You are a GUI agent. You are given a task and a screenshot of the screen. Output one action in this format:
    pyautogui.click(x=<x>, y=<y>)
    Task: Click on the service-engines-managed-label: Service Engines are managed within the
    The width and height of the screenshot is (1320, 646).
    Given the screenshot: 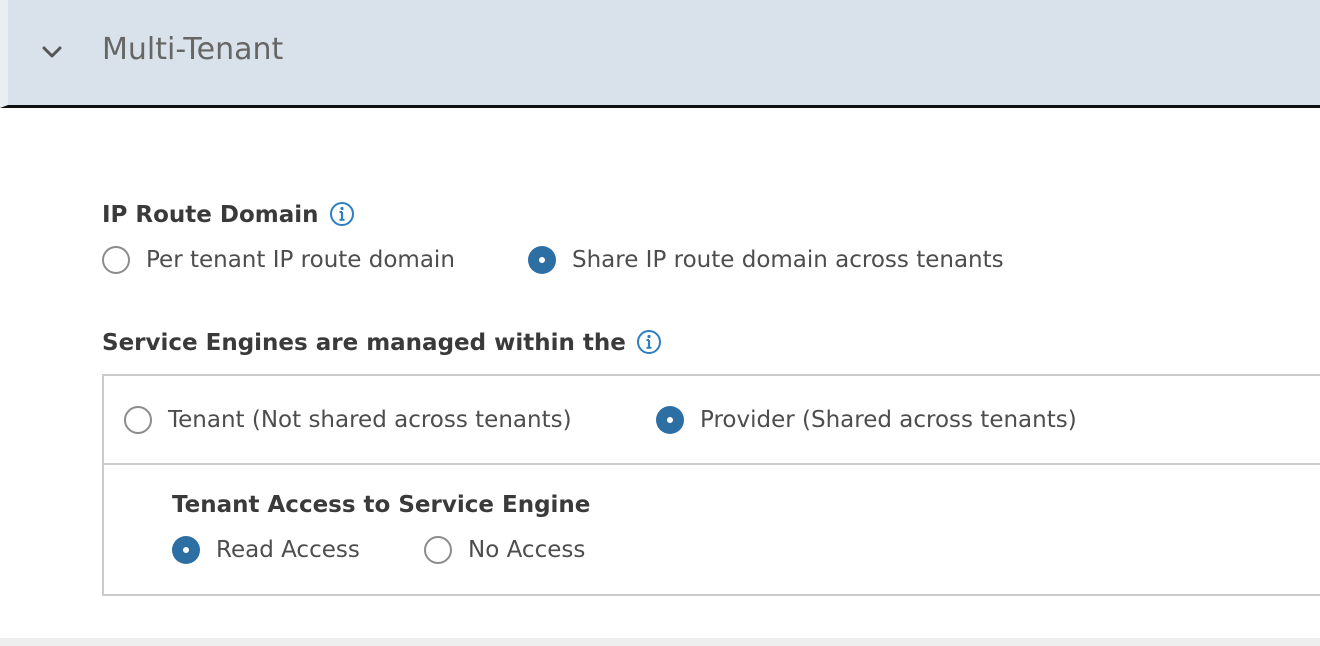 What is the action you would take?
    pyautogui.click(x=382, y=343)
    